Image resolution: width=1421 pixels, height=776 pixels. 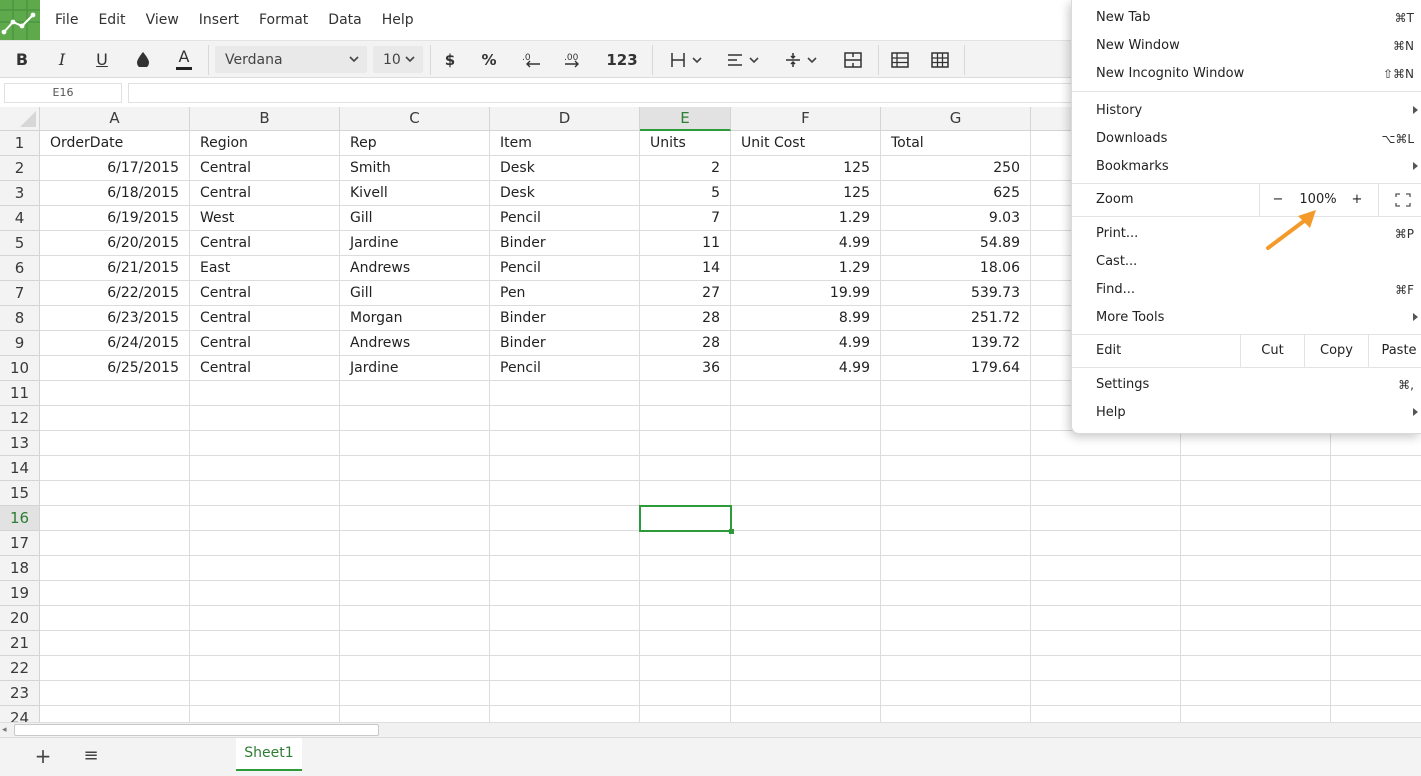 What do you see at coordinates (956, 318) in the screenshot?
I see `cell: 251.72` at bounding box center [956, 318].